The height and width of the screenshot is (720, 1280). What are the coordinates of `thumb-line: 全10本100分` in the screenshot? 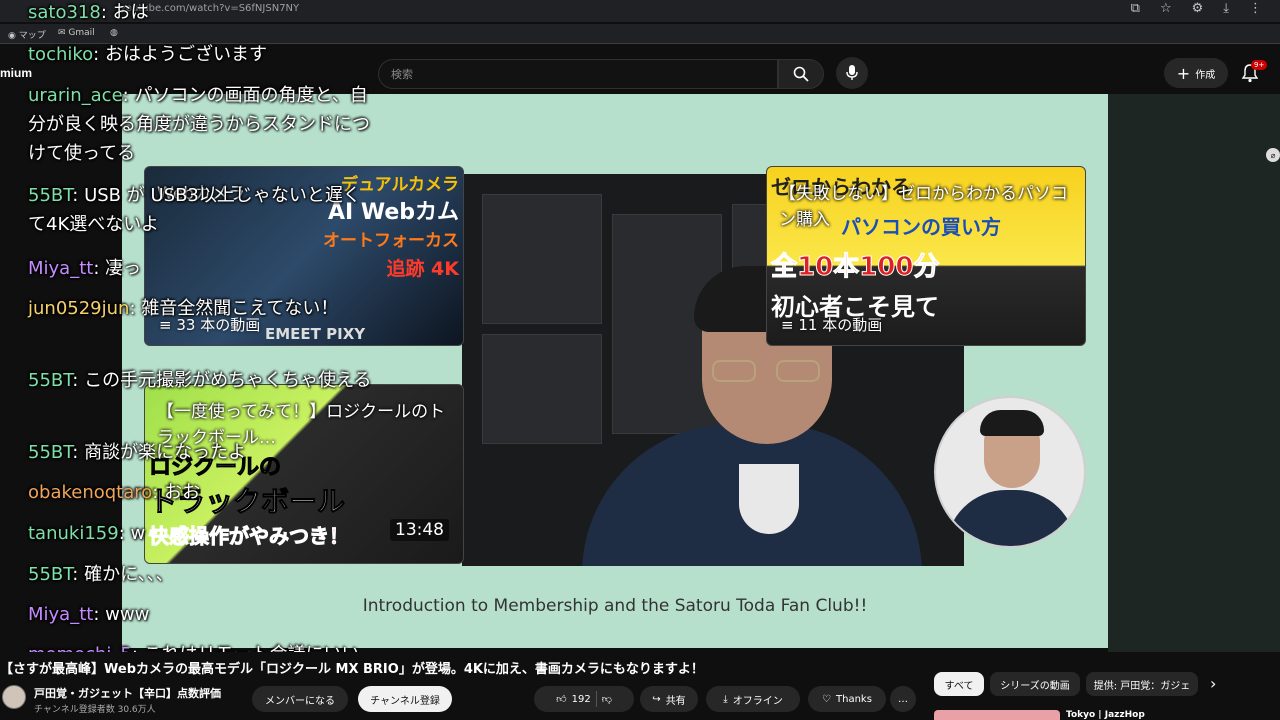 It's located at (855, 267).